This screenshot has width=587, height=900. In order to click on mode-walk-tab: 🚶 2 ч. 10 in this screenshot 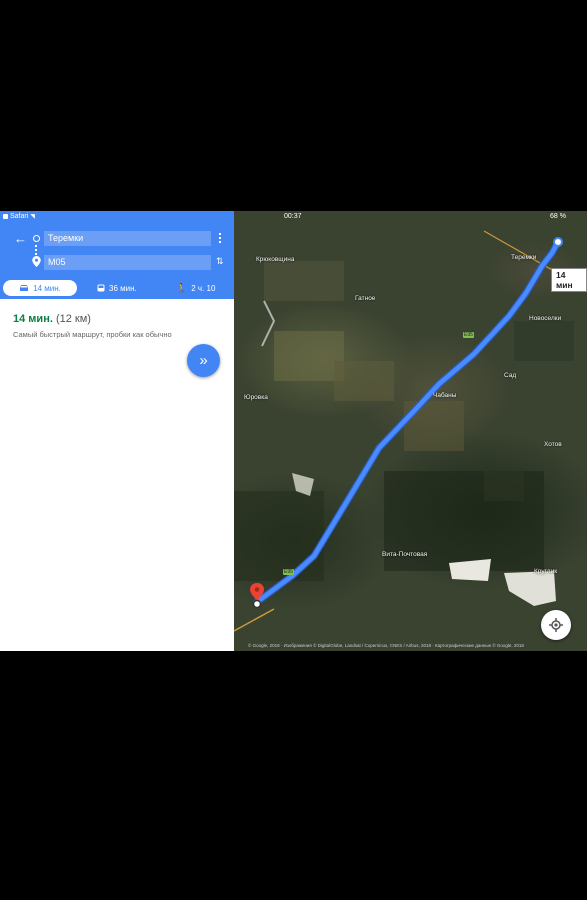, I will do `click(195, 288)`.